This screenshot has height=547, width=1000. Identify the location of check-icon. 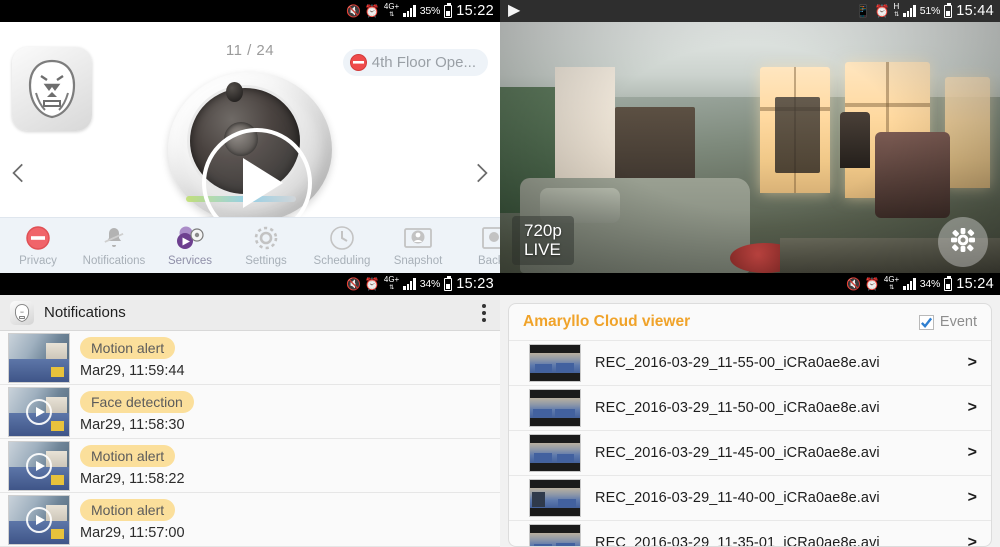
(926, 322).